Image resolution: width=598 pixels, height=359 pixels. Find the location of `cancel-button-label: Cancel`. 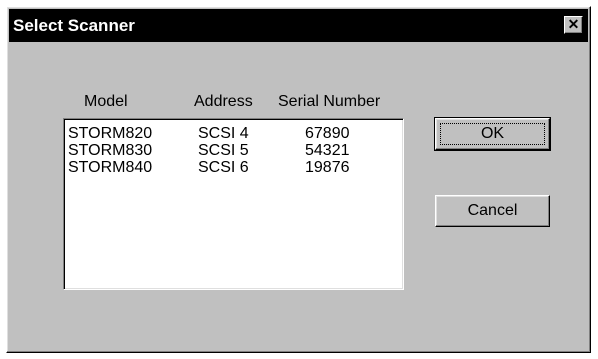

cancel-button-label: Cancel is located at coordinates (492, 210).